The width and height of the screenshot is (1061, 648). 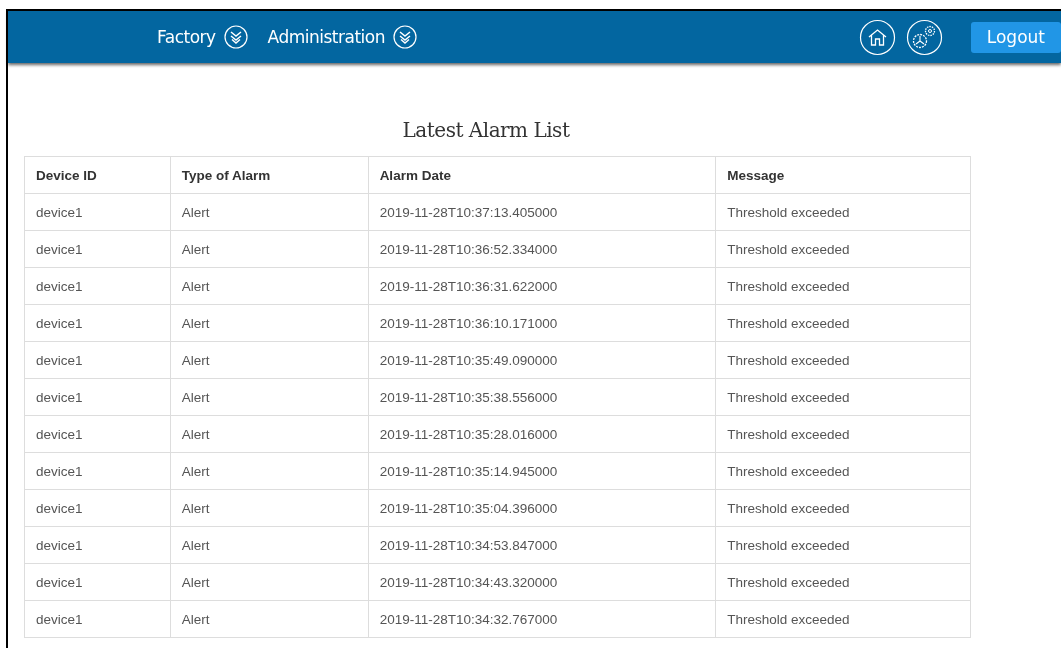 I want to click on table-cell: 2019-11-28T10:36:52.334000, so click(x=542, y=249).